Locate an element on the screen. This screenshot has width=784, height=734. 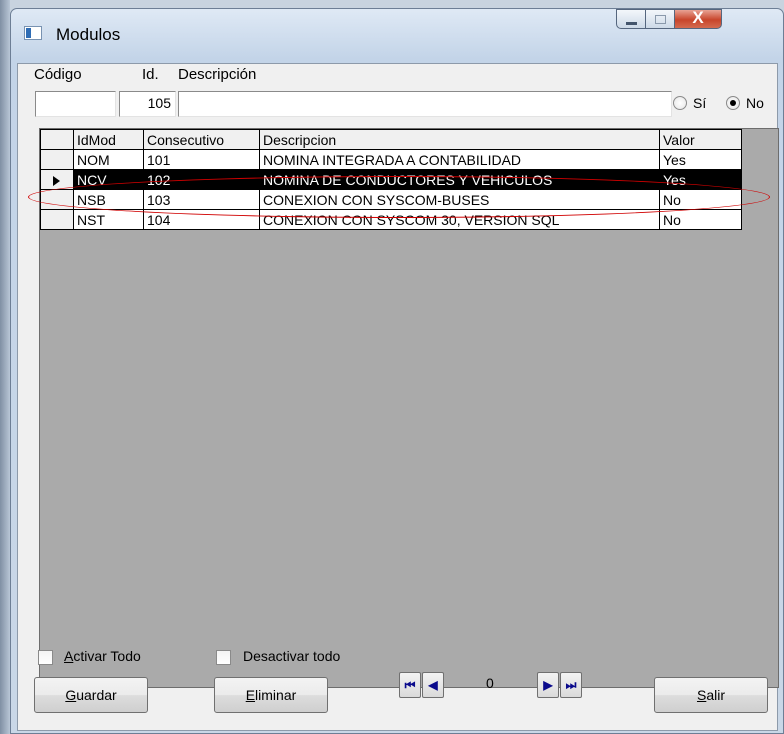
cell-descripcion: NOMINA DE CONDUCTORES Y VEHICULOS is located at coordinates (459, 179).